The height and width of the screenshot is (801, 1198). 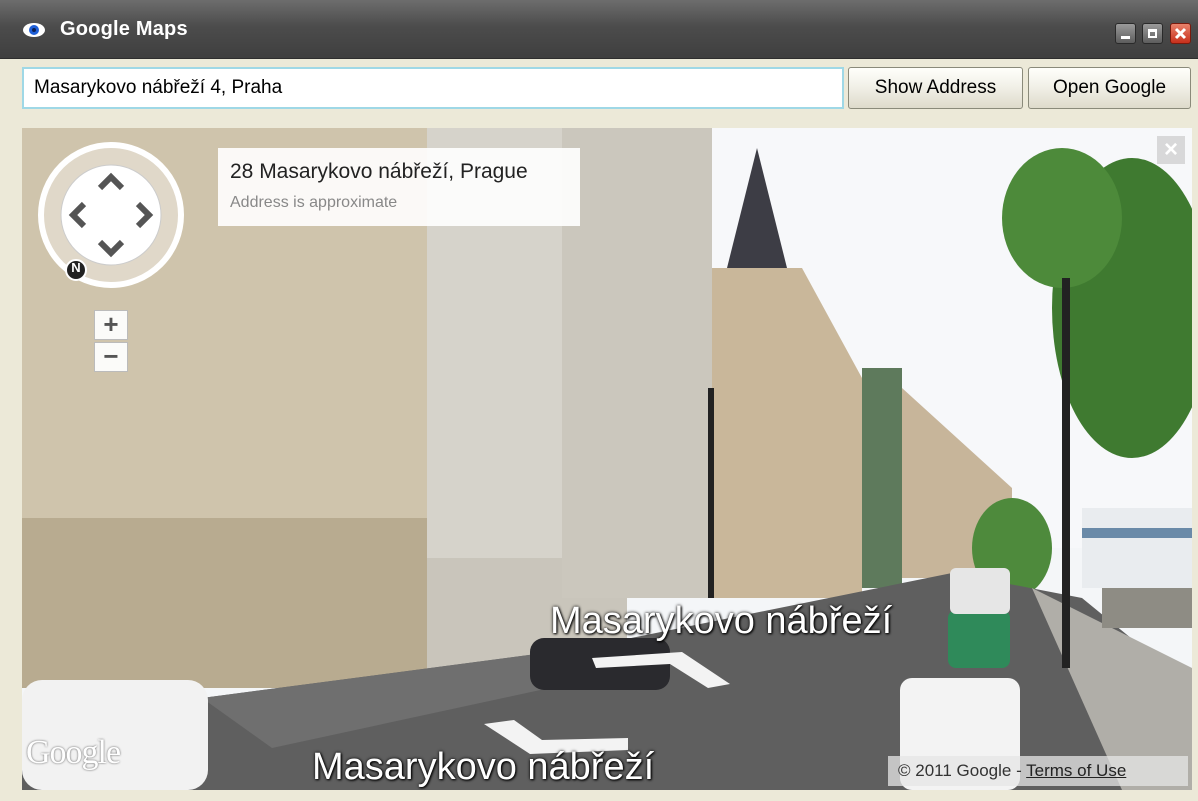 I want to click on copyright-text: © 2011 Google -, so click(x=962, y=770).